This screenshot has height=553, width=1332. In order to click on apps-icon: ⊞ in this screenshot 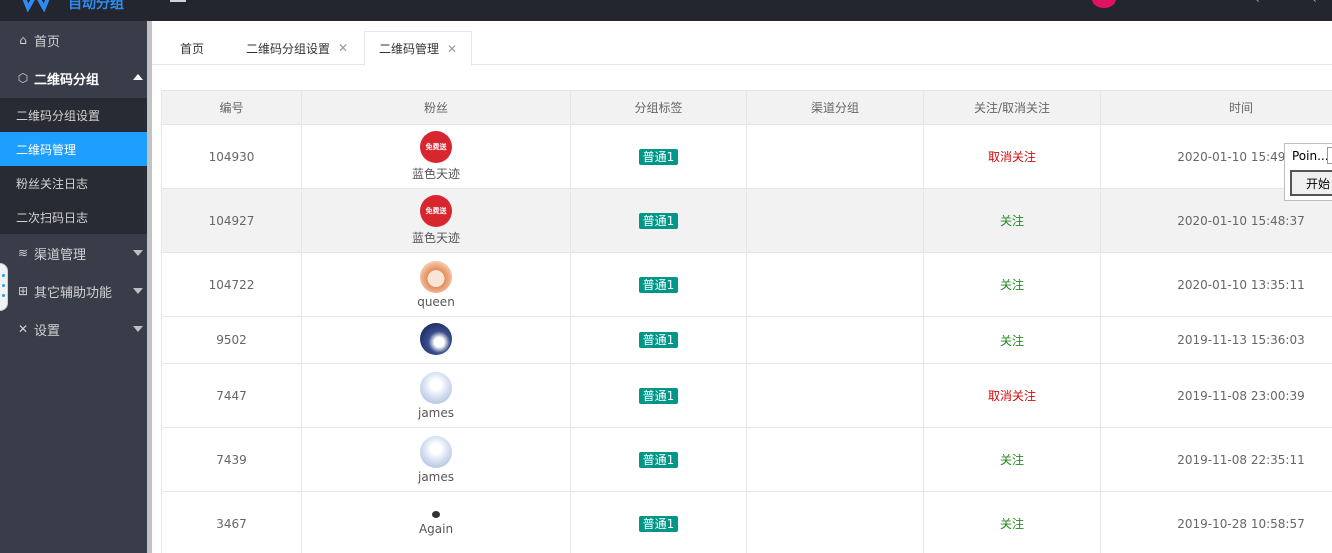, I will do `click(23, 291)`.